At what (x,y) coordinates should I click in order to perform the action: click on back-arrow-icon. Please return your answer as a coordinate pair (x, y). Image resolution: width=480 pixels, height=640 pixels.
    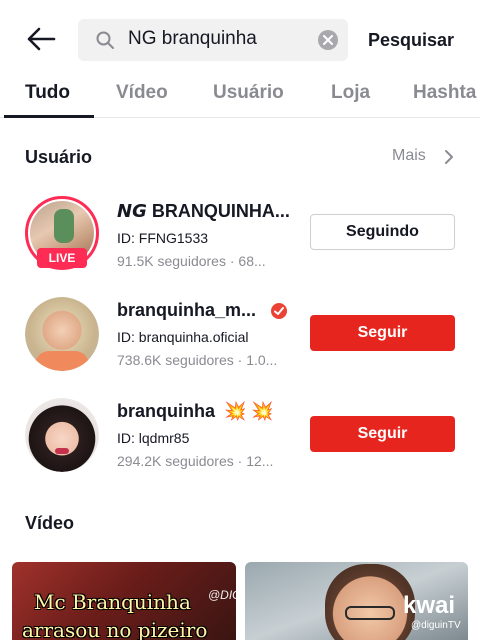
    Looking at the image, I should click on (41, 39).